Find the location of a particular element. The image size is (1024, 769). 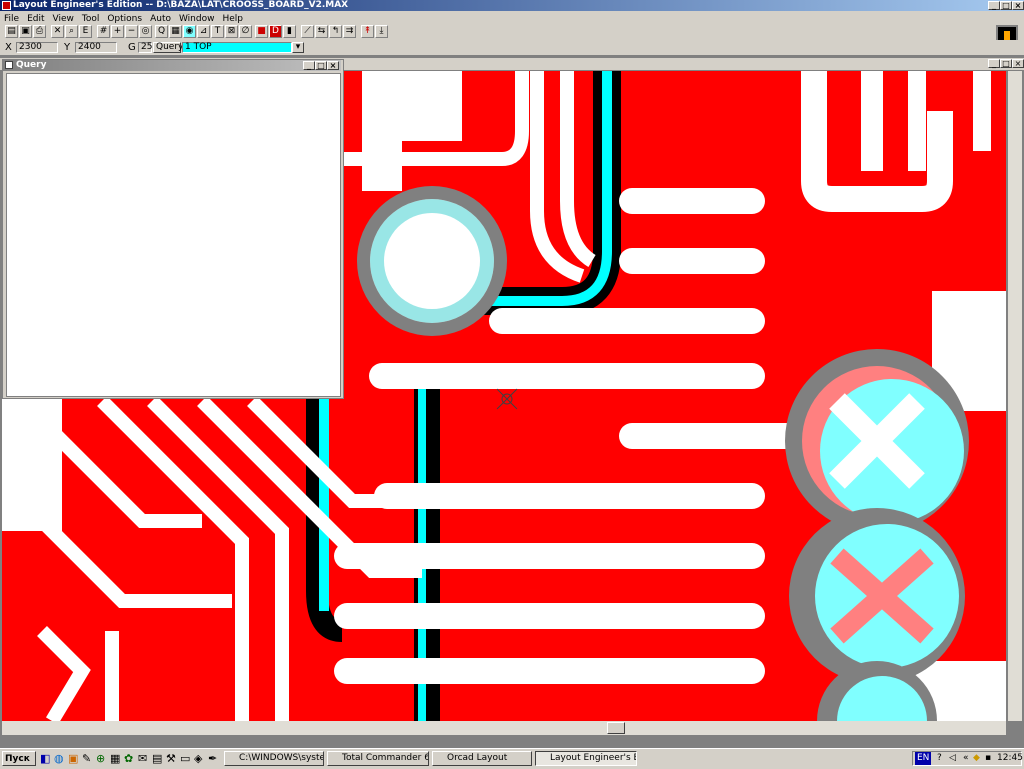

open-icon: ▤ is located at coordinates (11, 31).